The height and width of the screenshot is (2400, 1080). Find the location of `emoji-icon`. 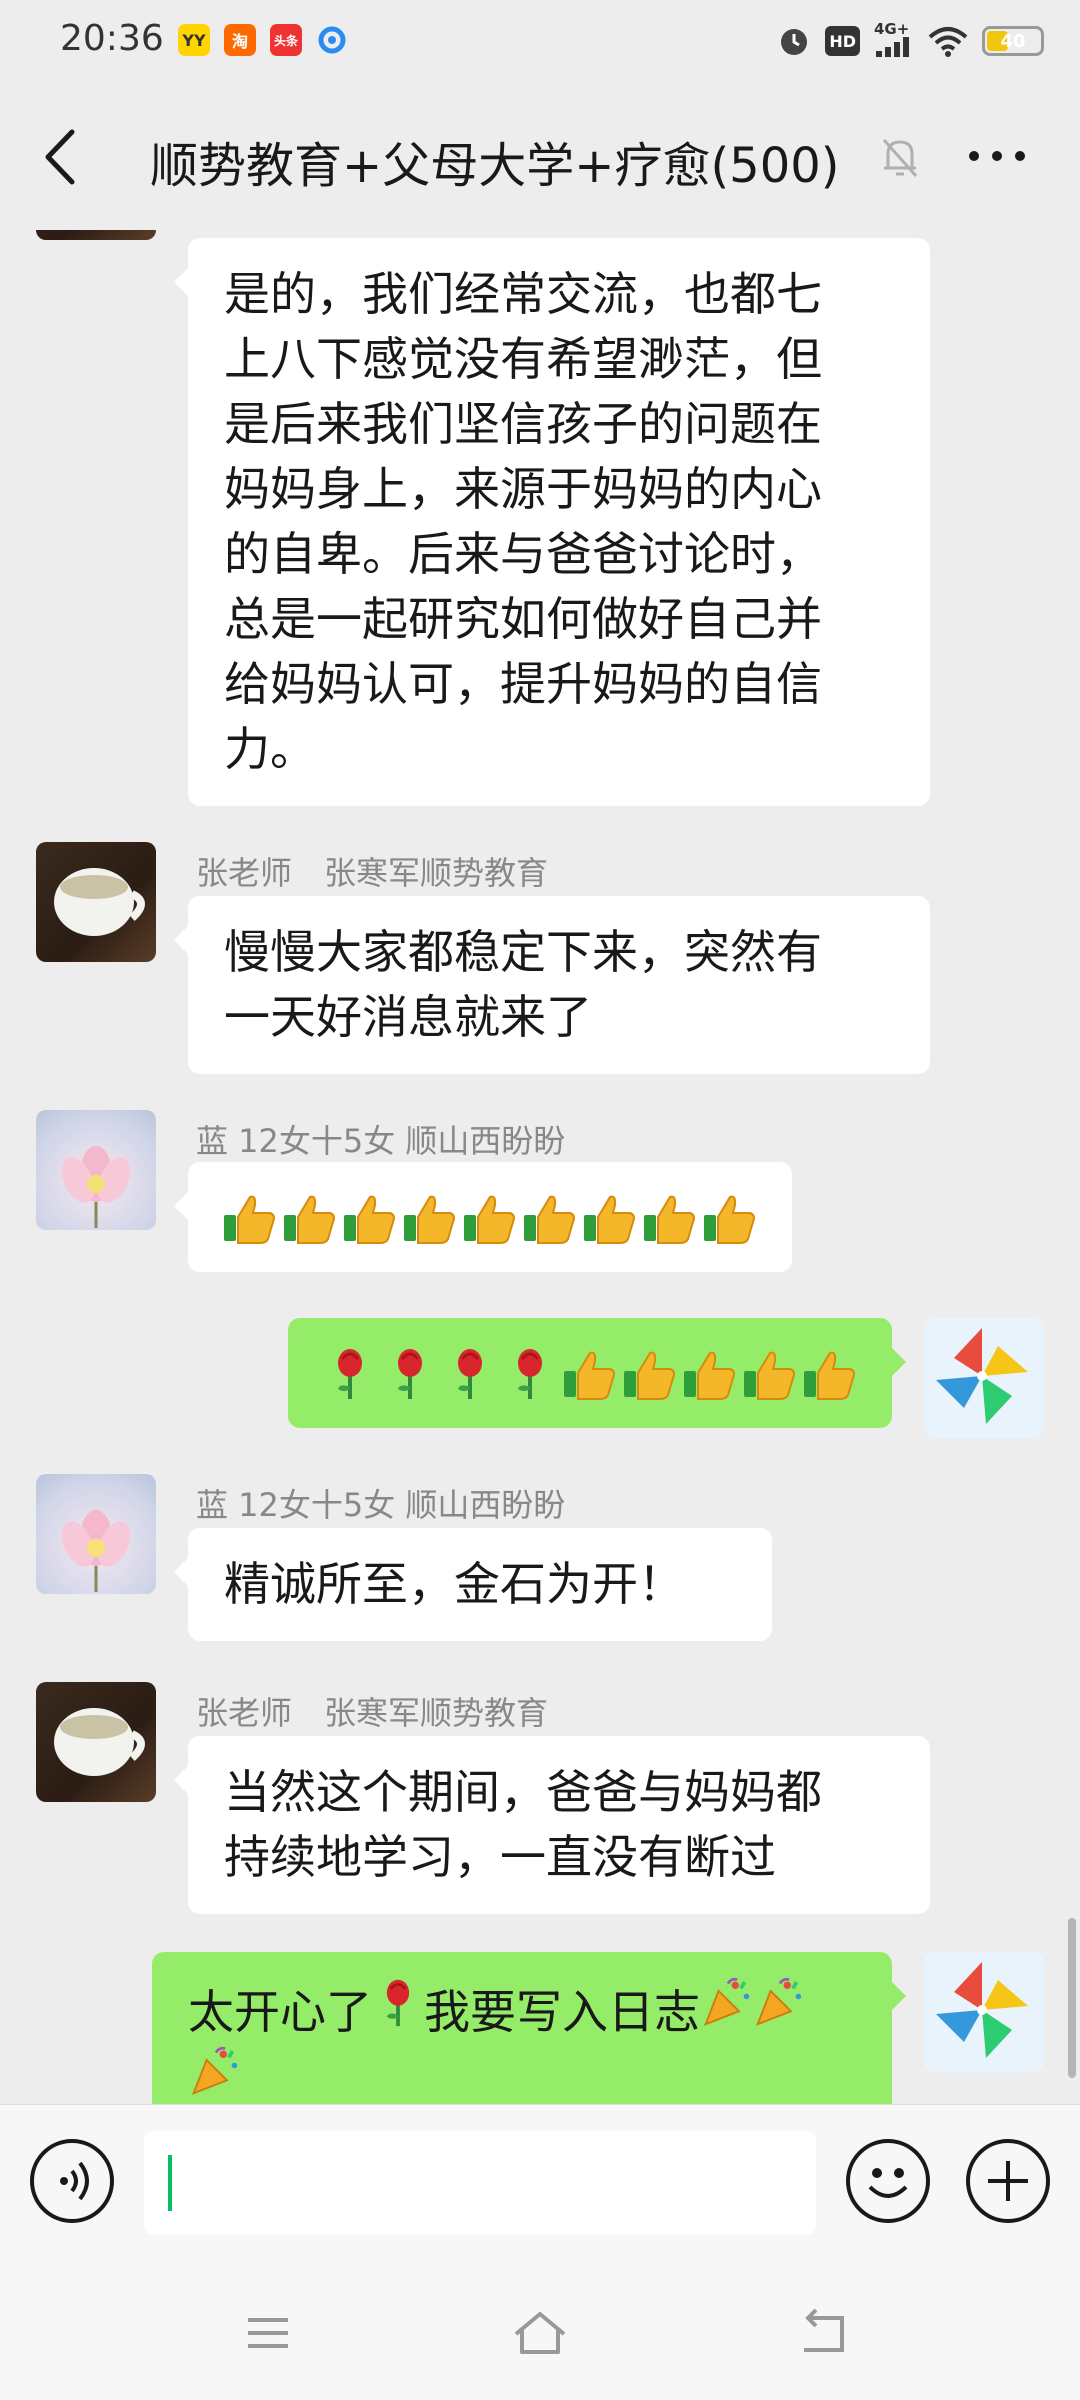

emoji-icon is located at coordinates (888, 2183).